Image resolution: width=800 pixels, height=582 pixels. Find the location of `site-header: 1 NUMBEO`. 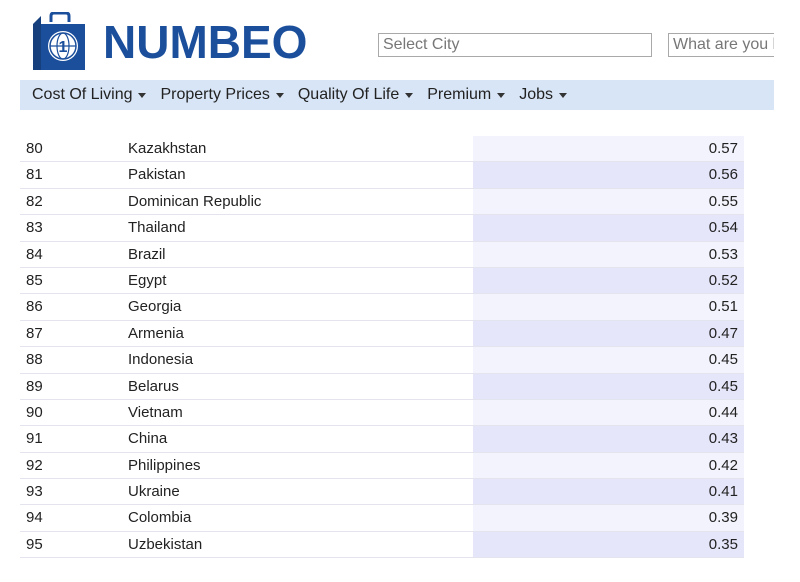

site-header: 1 NUMBEO is located at coordinates (400, 40).